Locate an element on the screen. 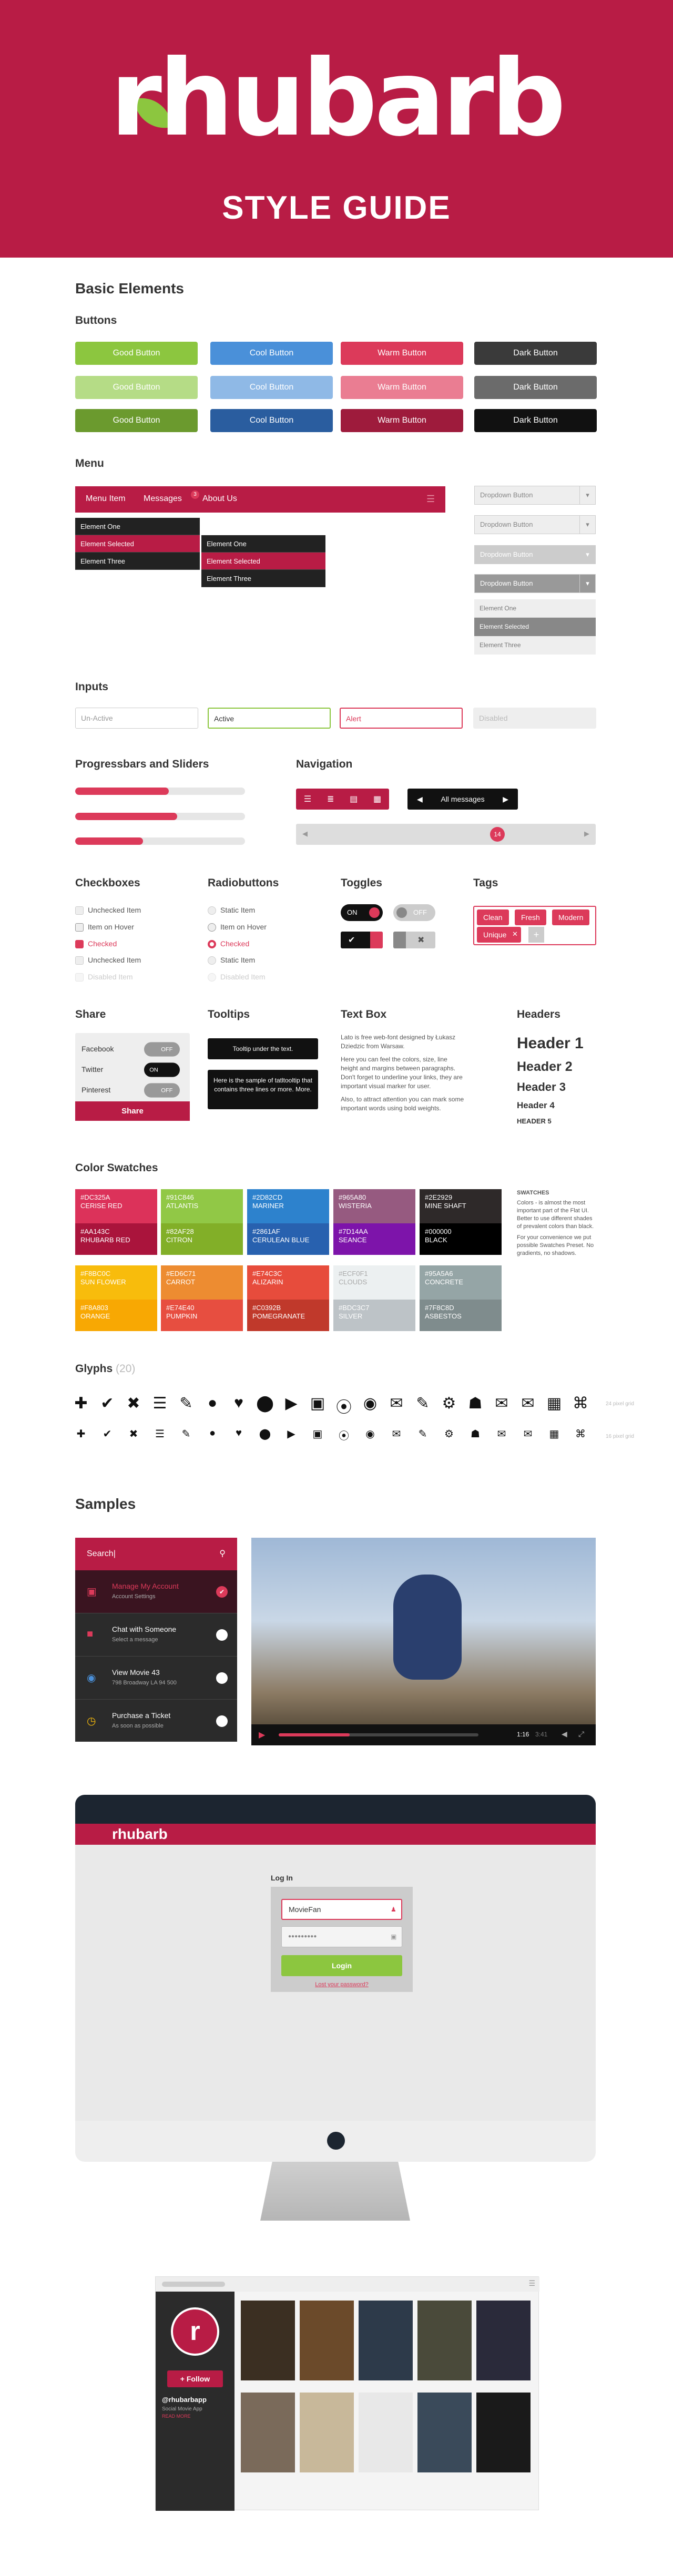 Image resolution: width=673 pixels, height=2576 pixels. list-view-icon: ☰ is located at coordinates (307, 799).